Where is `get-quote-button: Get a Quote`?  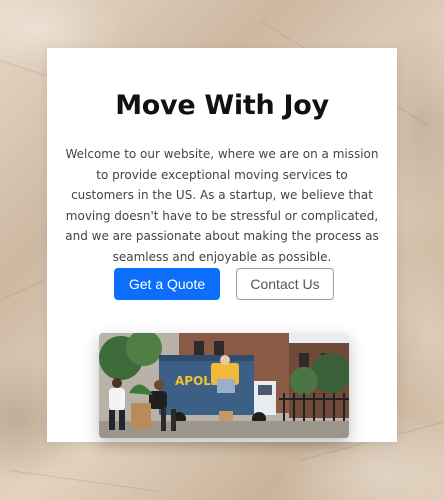
get-quote-button: Get a Quote is located at coordinates (167, 284).